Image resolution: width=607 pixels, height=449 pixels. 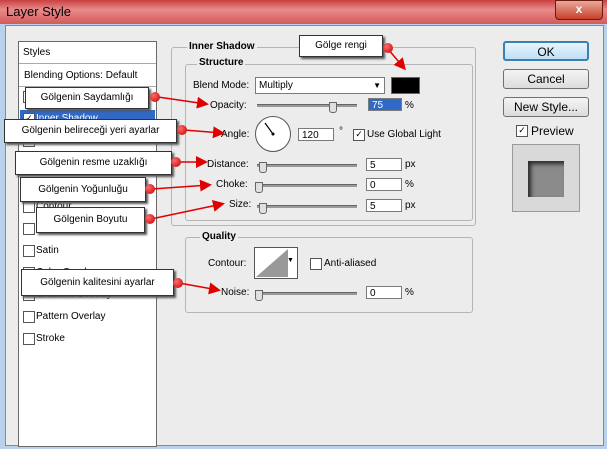 I want to click on annotation-shadow-color: Gölge rengi, so click(x=341, y=46).